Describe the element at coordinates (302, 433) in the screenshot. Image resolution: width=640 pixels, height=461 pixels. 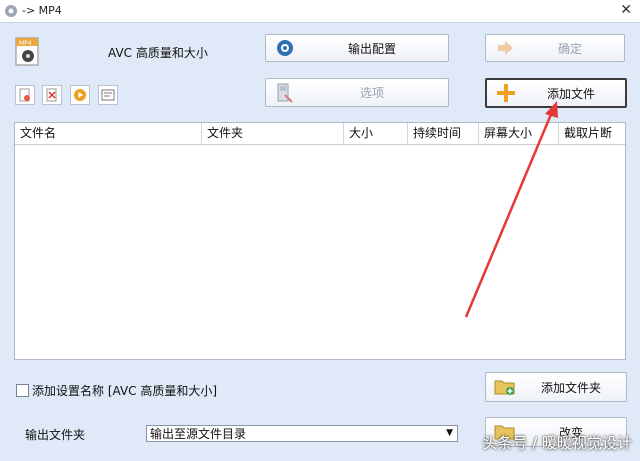
I see `output-folder-select: 输出至源文件目录 ▼` at that location.